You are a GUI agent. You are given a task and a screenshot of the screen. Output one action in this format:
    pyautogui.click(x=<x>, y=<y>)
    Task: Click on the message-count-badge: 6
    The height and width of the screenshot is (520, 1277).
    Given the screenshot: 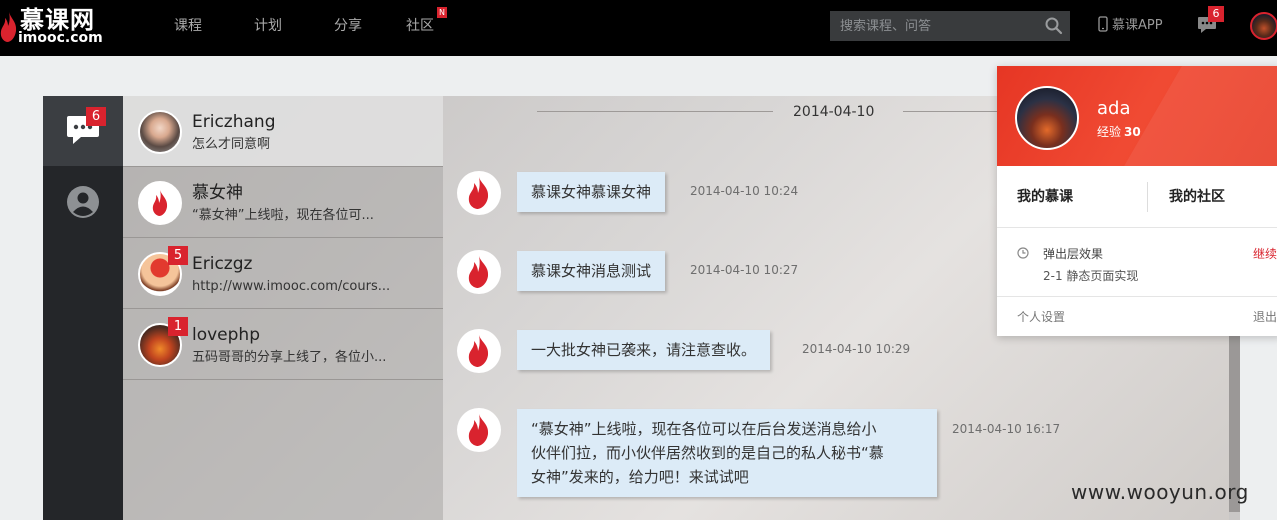 What is the action you would take?
    pyautogui.click(x=1216, y=14)
    